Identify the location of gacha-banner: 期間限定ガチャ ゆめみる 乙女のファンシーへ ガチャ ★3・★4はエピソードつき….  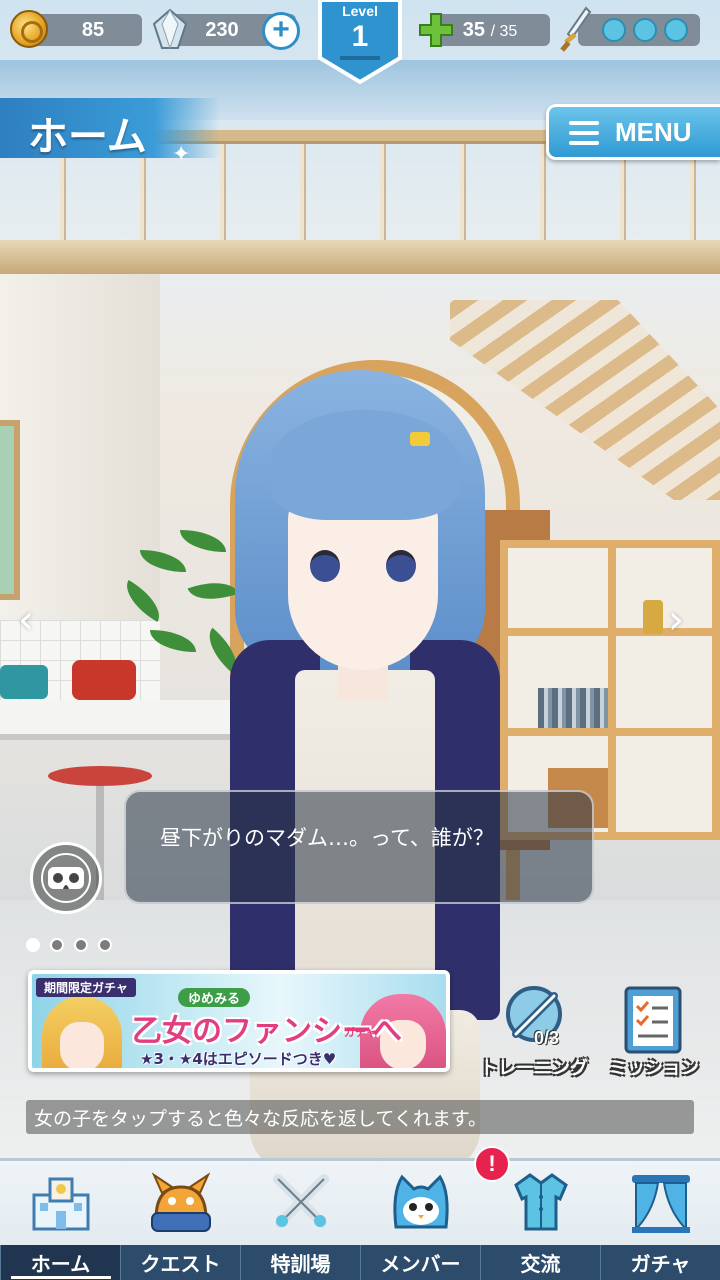
(239, 1021).